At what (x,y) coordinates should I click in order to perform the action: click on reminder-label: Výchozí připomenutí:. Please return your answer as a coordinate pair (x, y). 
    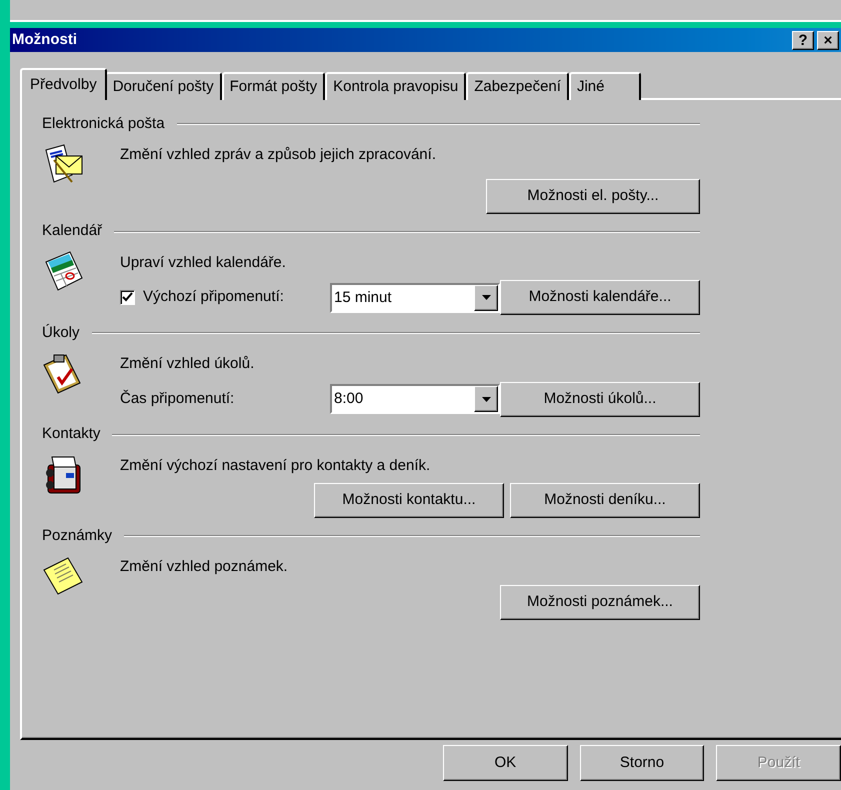
    Looking at the image, I should click on (213, 297).